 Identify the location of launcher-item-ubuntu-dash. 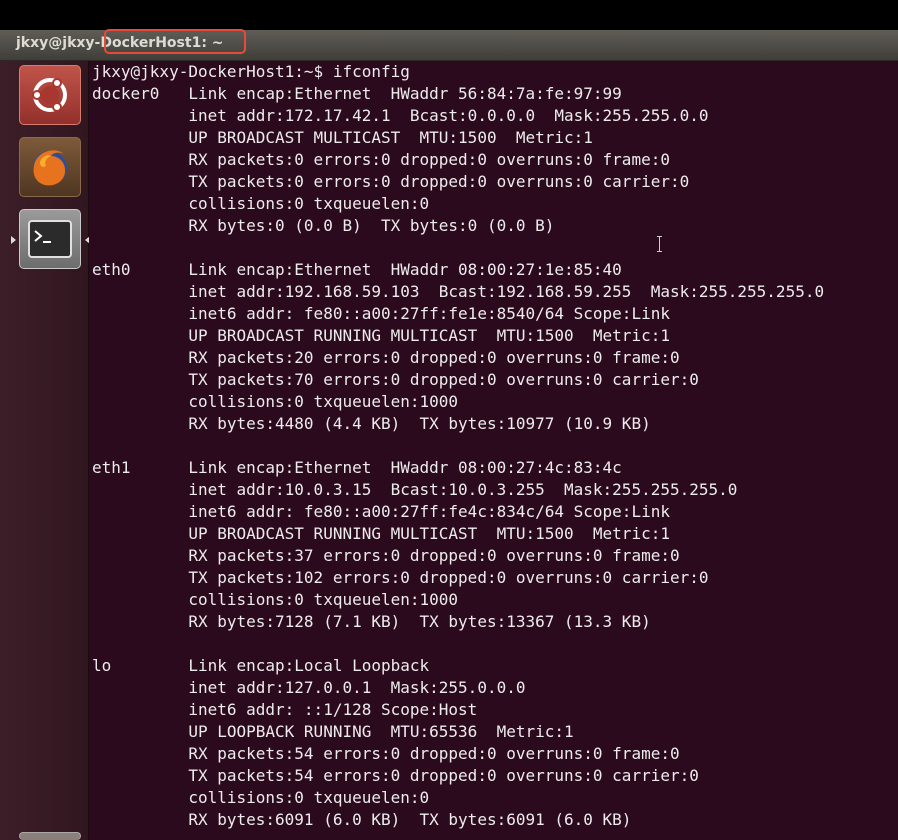
(50, 95).